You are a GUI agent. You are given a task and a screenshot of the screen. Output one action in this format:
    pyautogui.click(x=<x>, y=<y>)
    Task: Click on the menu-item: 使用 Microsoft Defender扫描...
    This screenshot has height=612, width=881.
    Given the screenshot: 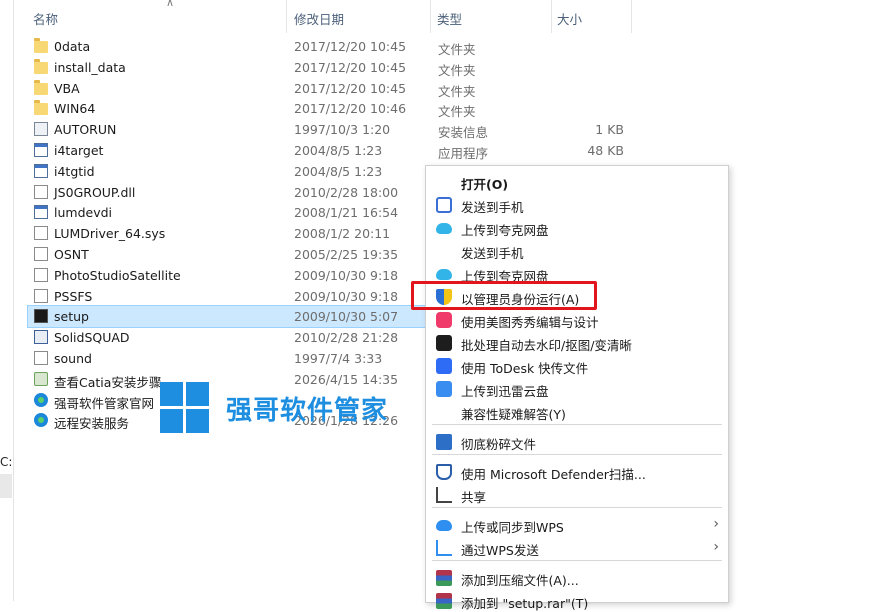 What is the action you would take?
    pyautogui.click(x=577, y=472)
    